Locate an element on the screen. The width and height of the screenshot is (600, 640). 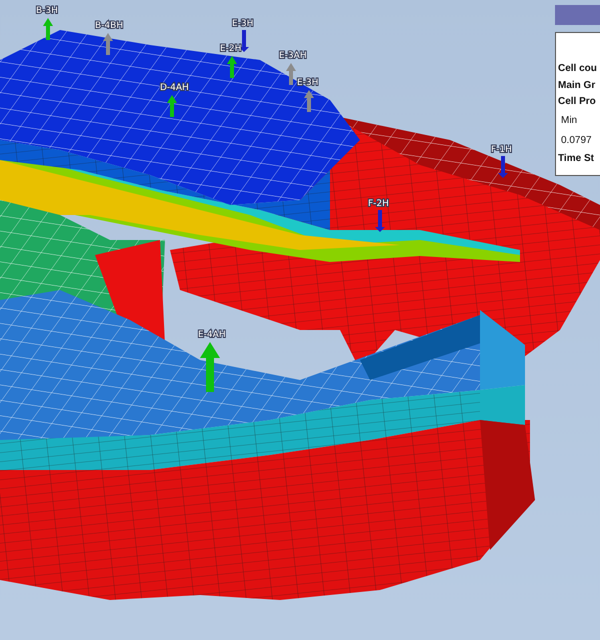
info-text: Min is located at coordinates (569, 121).